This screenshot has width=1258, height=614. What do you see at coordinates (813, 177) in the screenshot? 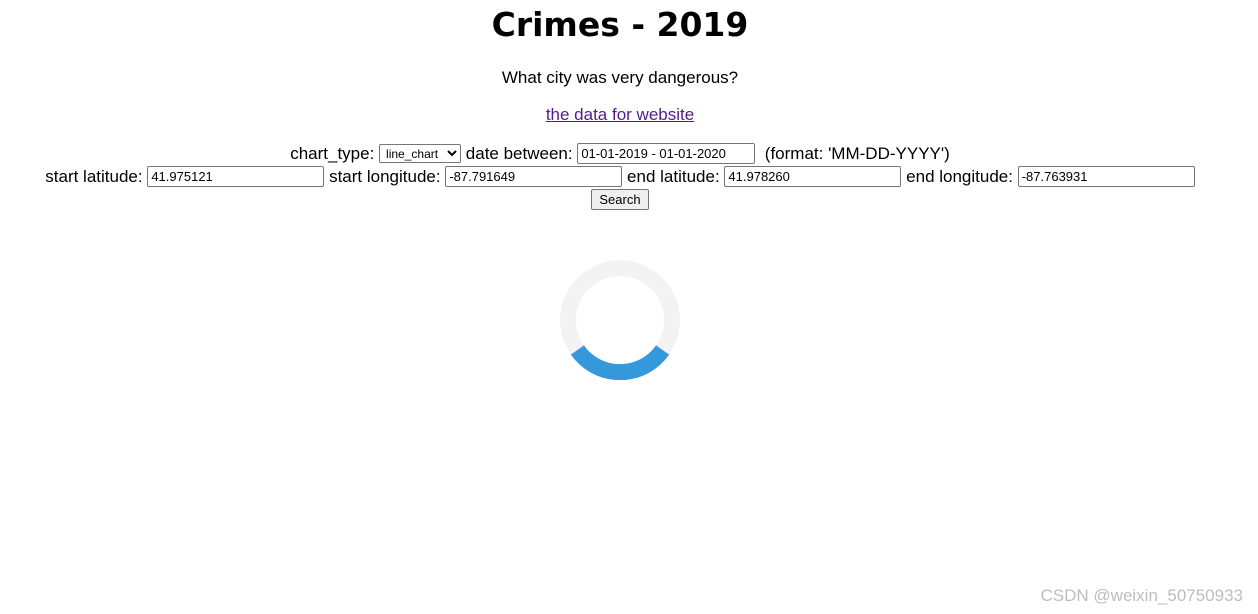
I see `end-latitude-input` at bounding box center [813, 177].